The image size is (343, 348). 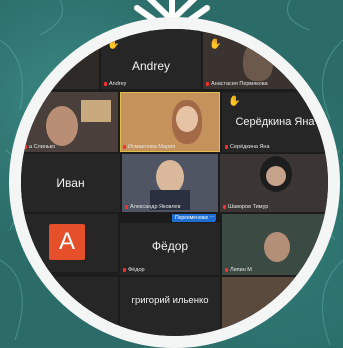 I want to click on participant-label: Александр Яковлев, so click(x=153, y=207).